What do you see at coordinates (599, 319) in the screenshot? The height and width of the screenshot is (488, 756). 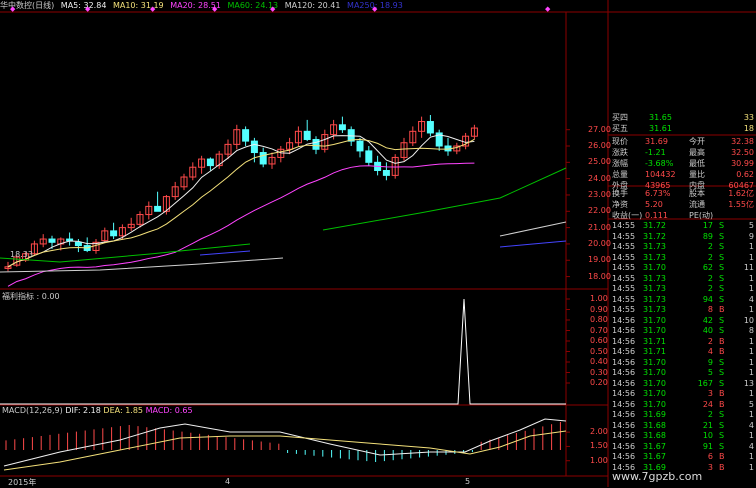 I see `indicator-tick: 0.80` at bounding box center [599, 319].